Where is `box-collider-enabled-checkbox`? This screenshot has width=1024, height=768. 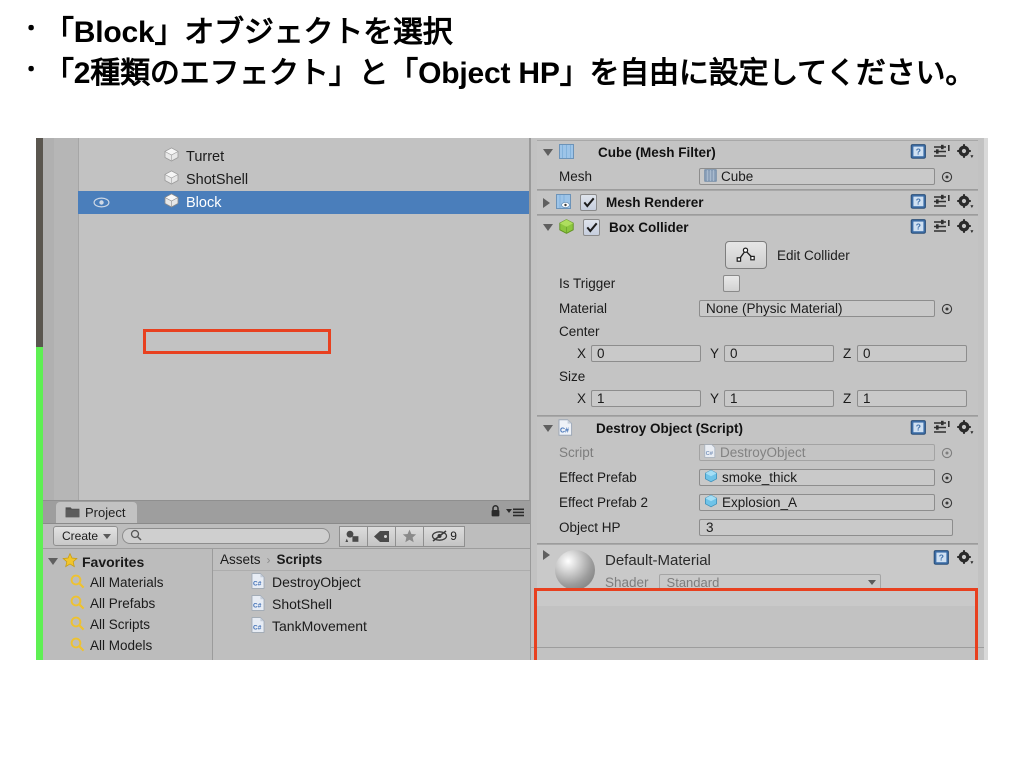 box-collider-enabled-checkbox is located at coordinates (591, 227).